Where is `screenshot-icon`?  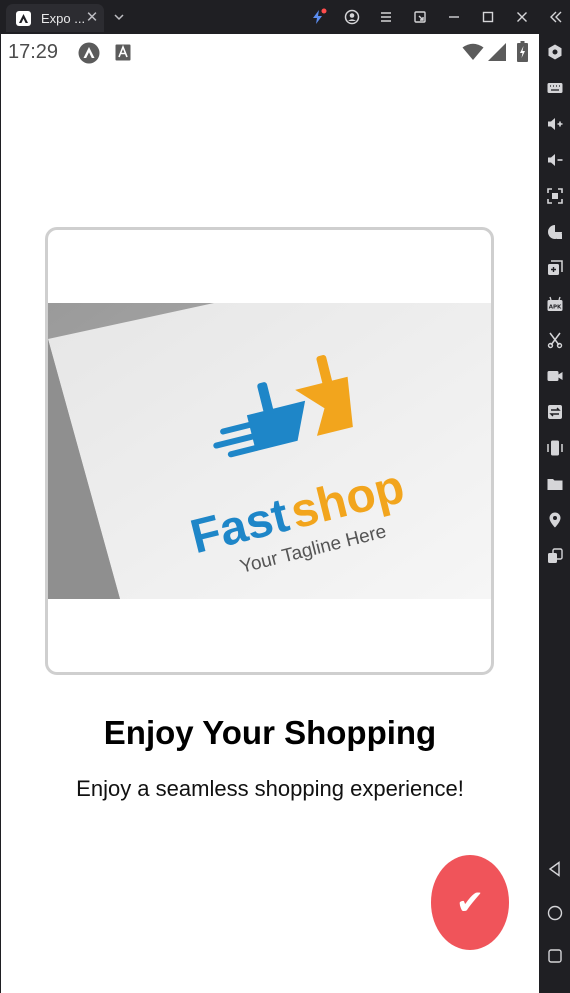
screenshot-icon is located at coordinates (555, 196).